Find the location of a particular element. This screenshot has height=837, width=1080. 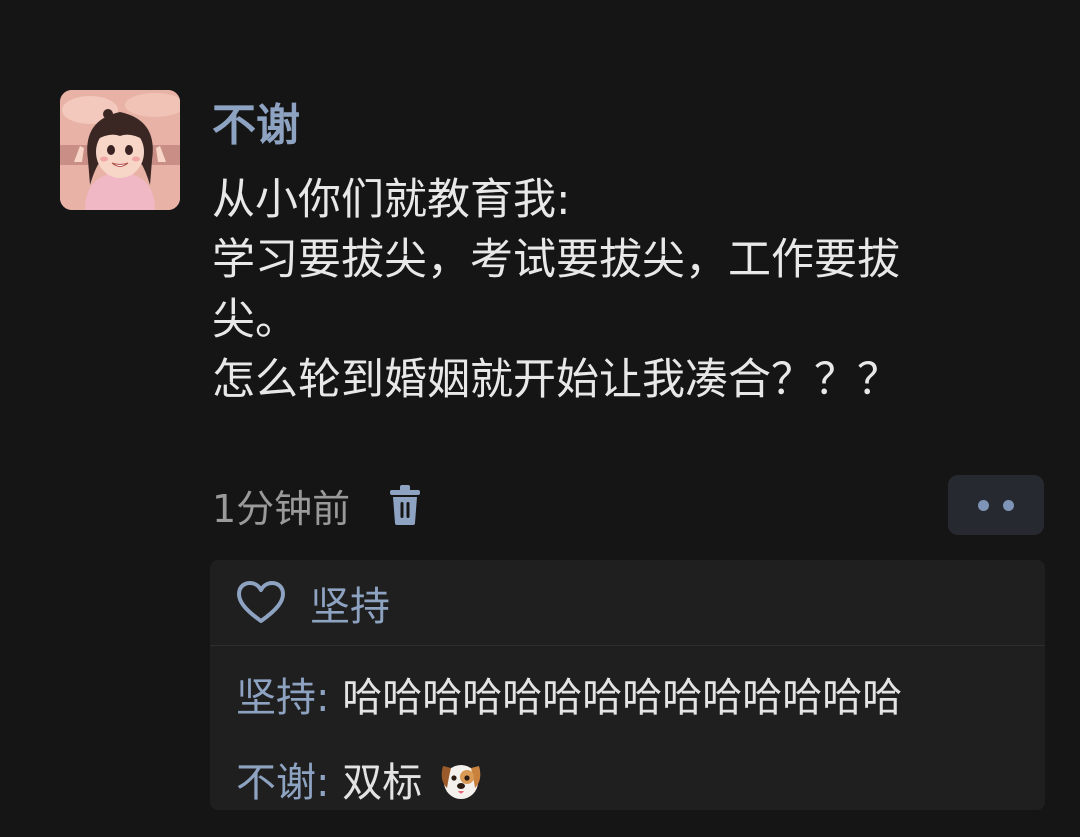

trash-icon is located at coordinates (405, 505).